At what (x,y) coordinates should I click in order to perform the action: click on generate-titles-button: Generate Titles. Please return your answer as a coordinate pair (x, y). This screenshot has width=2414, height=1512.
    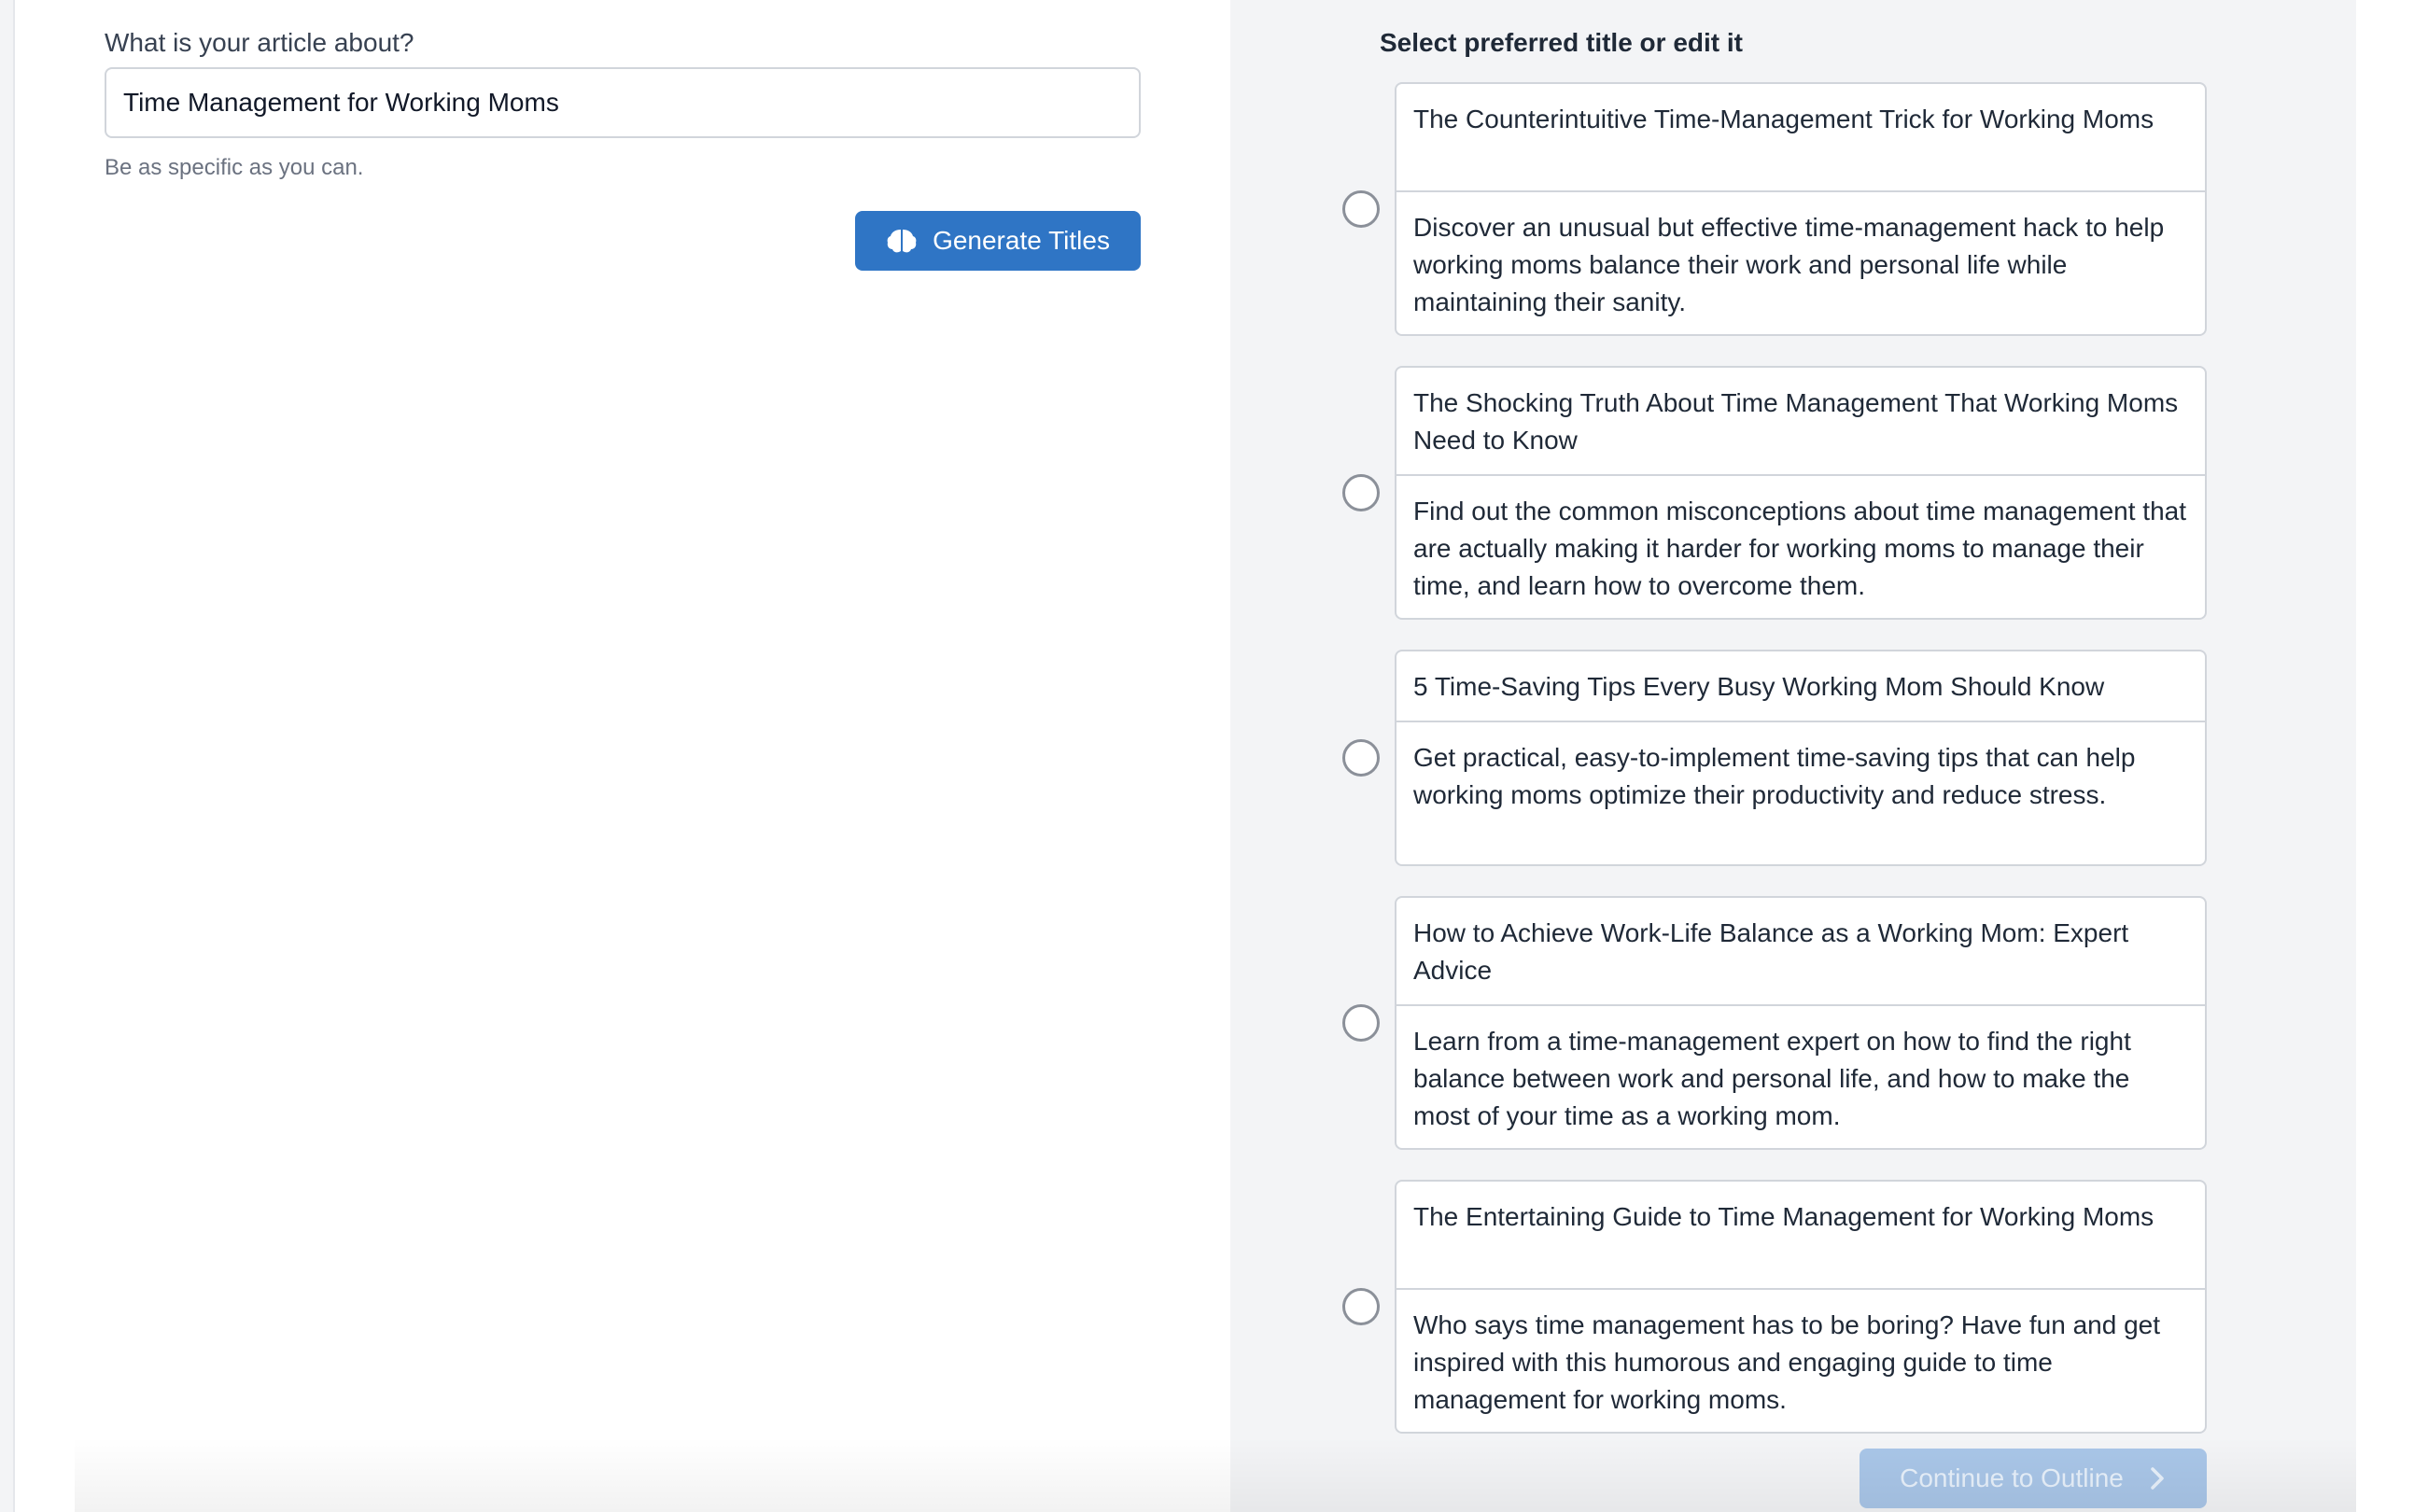
    Looking at the image, I should click on (998, 241).